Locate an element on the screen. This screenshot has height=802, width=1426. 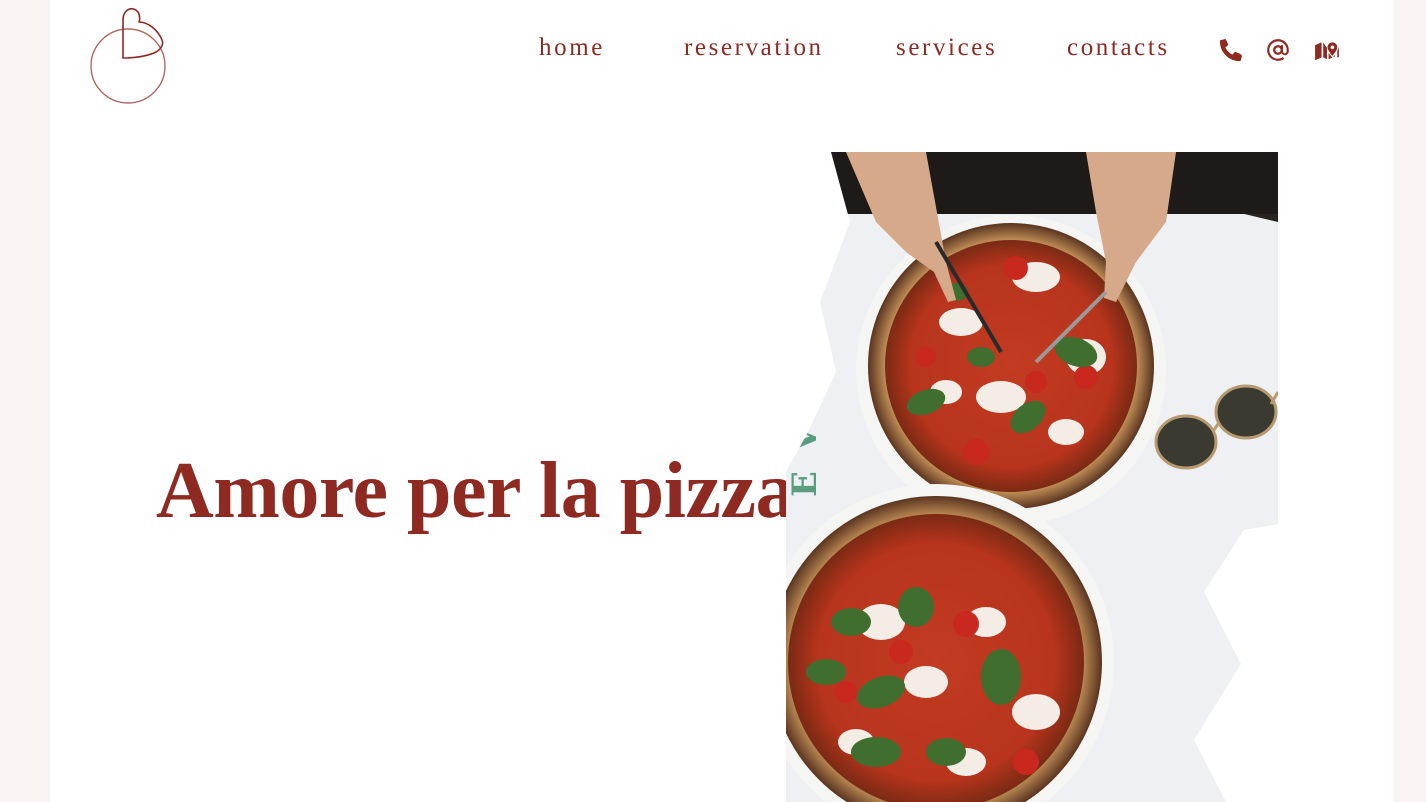
nav-link-reservation: reservation is located at coordinates (754, 48).